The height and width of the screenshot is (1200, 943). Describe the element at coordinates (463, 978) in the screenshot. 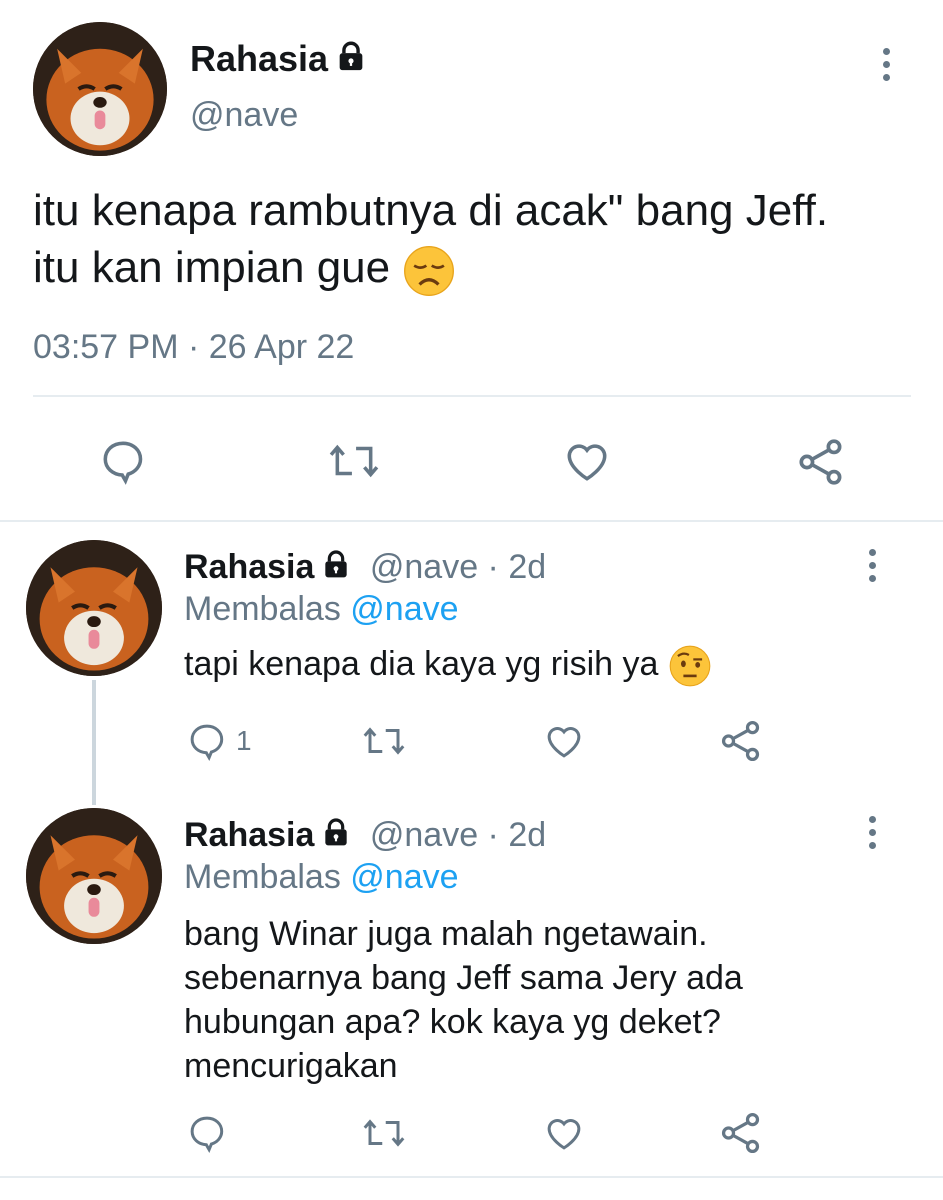

I see `reply-text-line: sebenarnya bang Jeff sama Jery ada` at that location.